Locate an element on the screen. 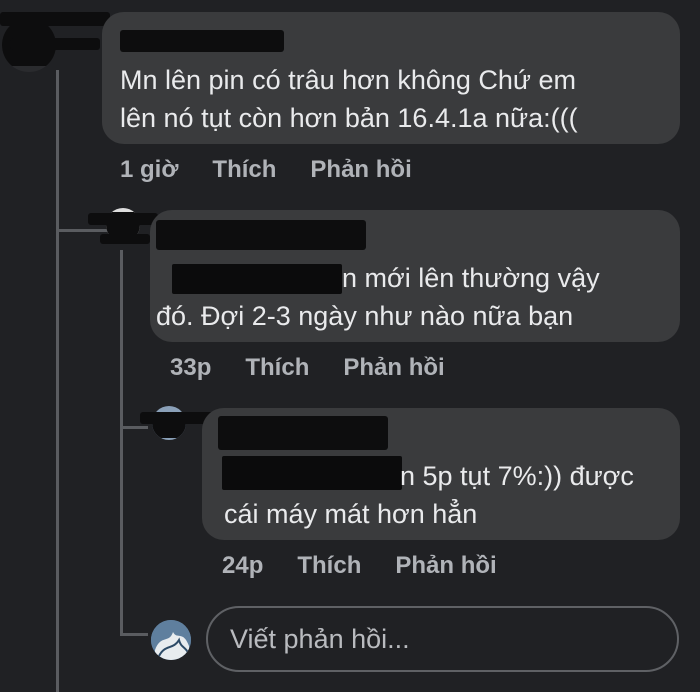 Image resolution: width=700 pixels, height=692 pixels. reply-2-reply-button: Phản hồi is located at coordinates (445, 566).